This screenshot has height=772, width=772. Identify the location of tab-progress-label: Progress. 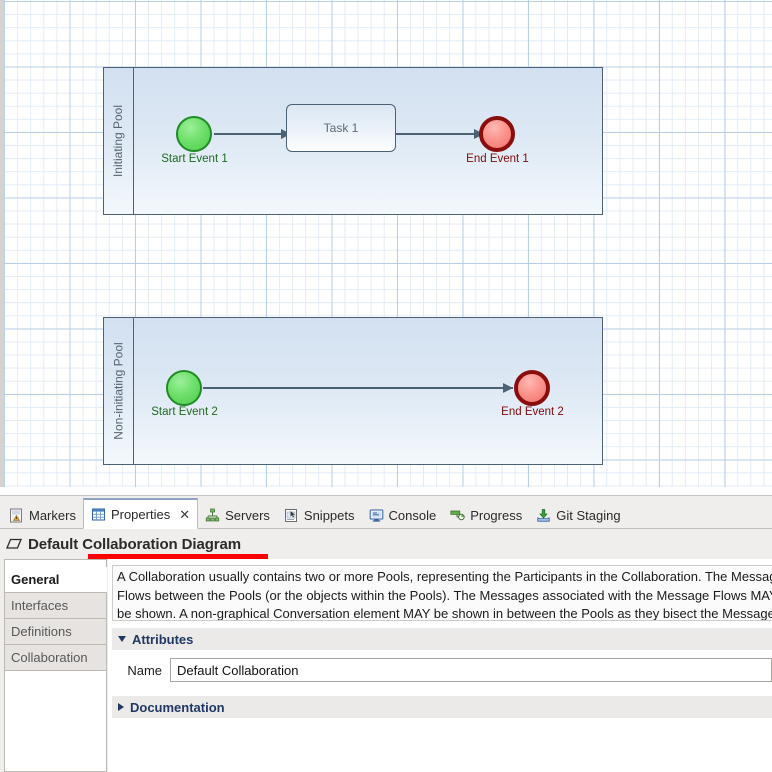
(496, 515).